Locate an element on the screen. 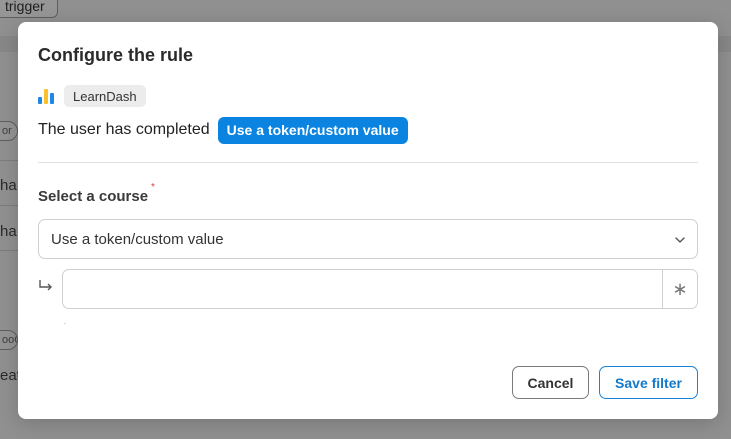  required-mark: * is located at coordinates (153, 187).